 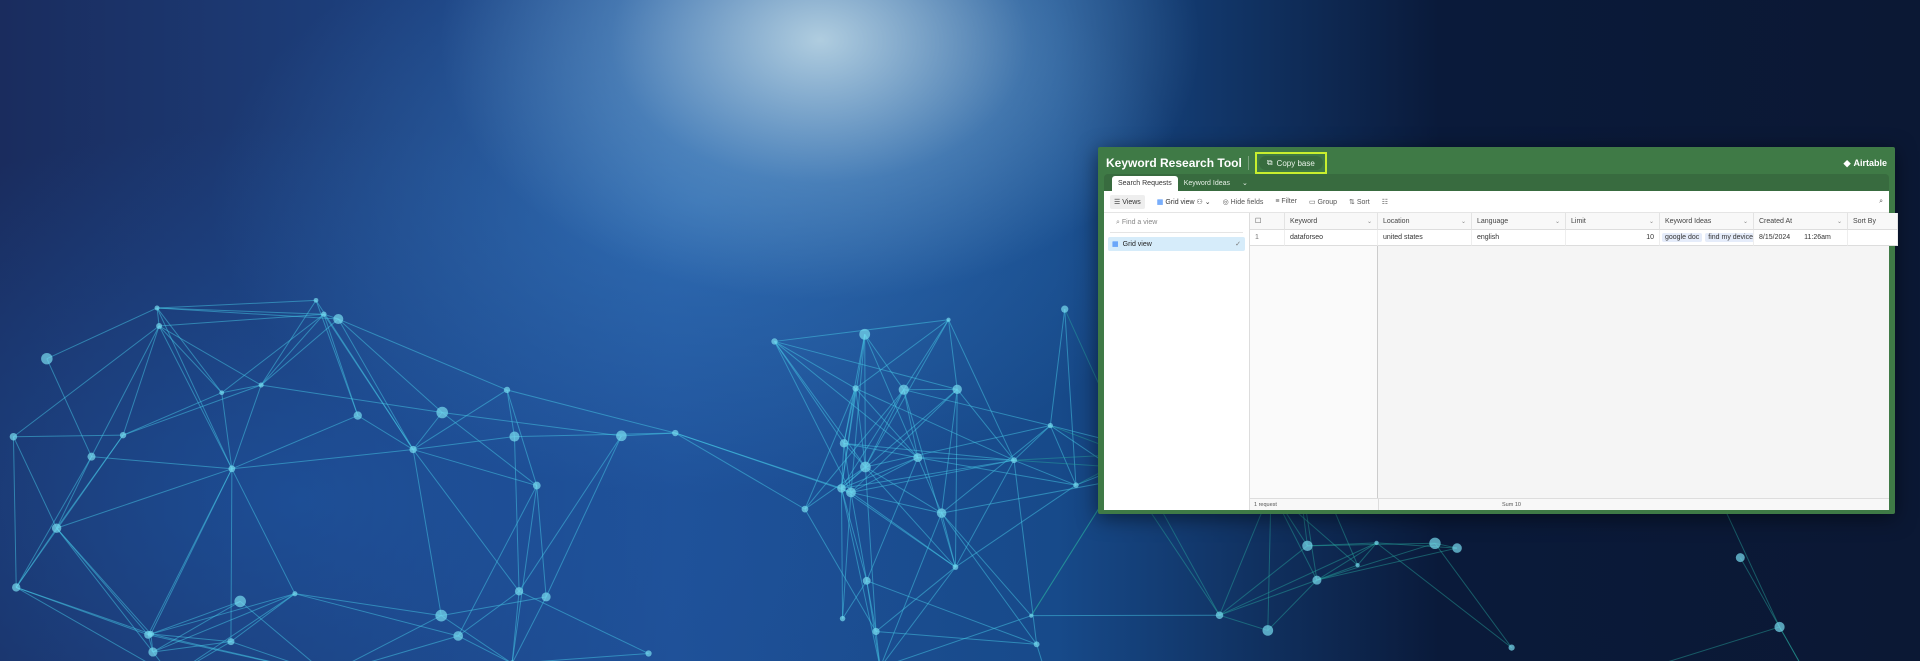 What do you see at coordinates (1425, 238) in the screenshot?
I see `cell-location: united states` at bounding box center [1425, 238].